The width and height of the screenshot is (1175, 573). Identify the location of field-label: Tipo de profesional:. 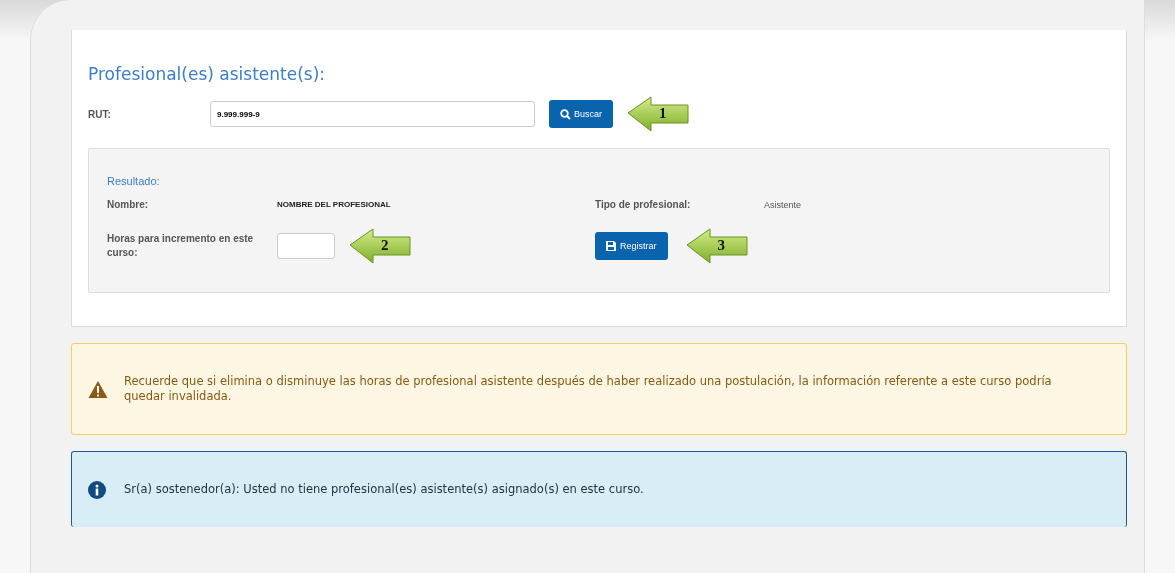
(643, 204).